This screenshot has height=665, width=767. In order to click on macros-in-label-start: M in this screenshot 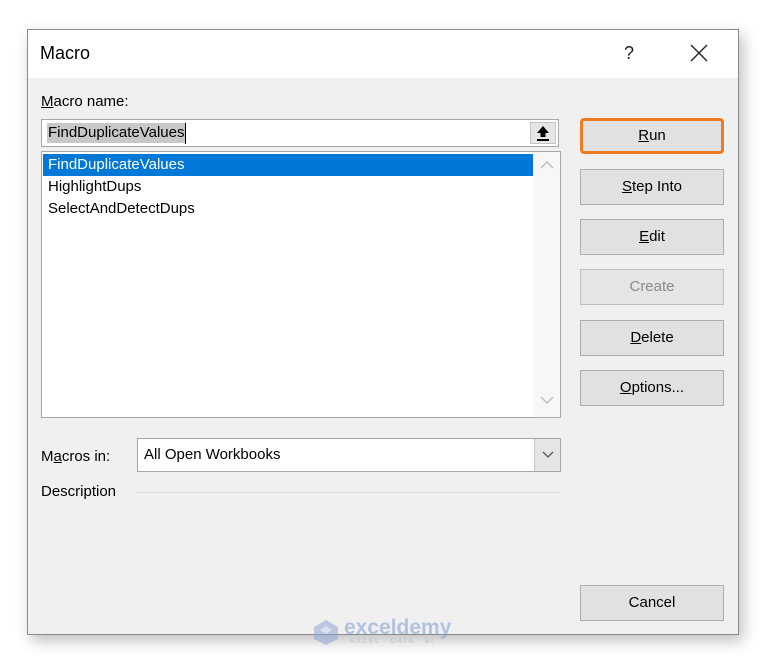, I will do `click(47, 456)`.